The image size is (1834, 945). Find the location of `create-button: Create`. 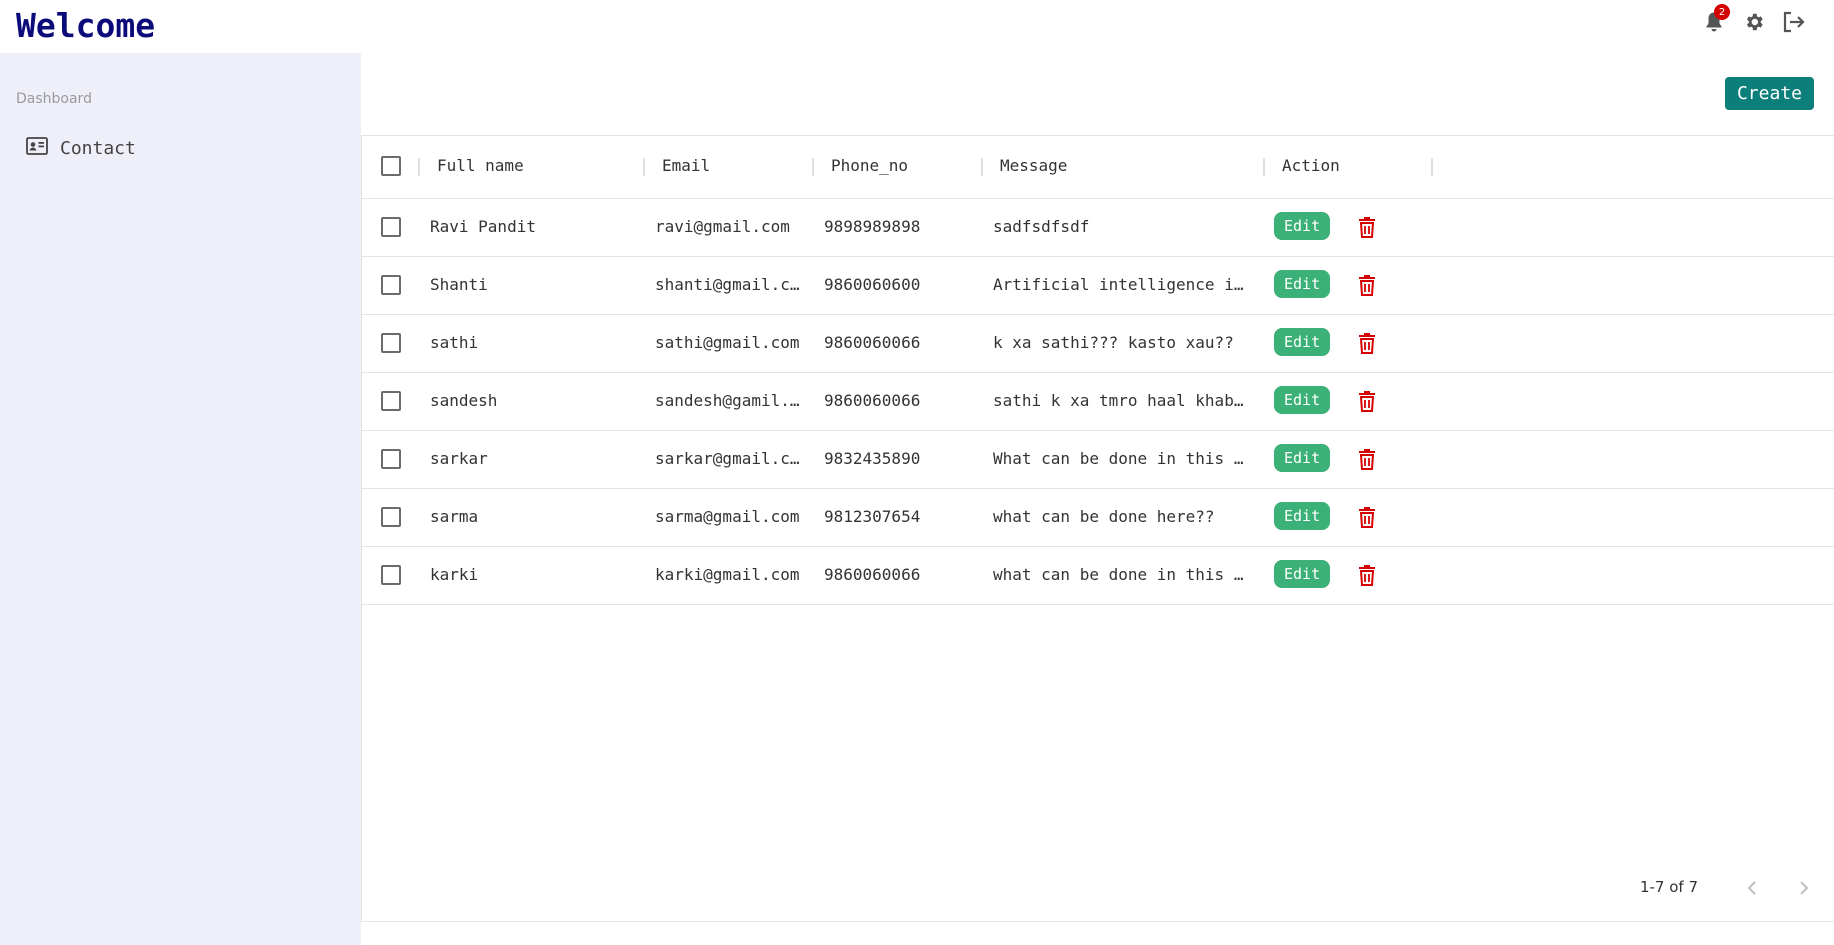

create-button: Create is located at coordinates (1769, 93).